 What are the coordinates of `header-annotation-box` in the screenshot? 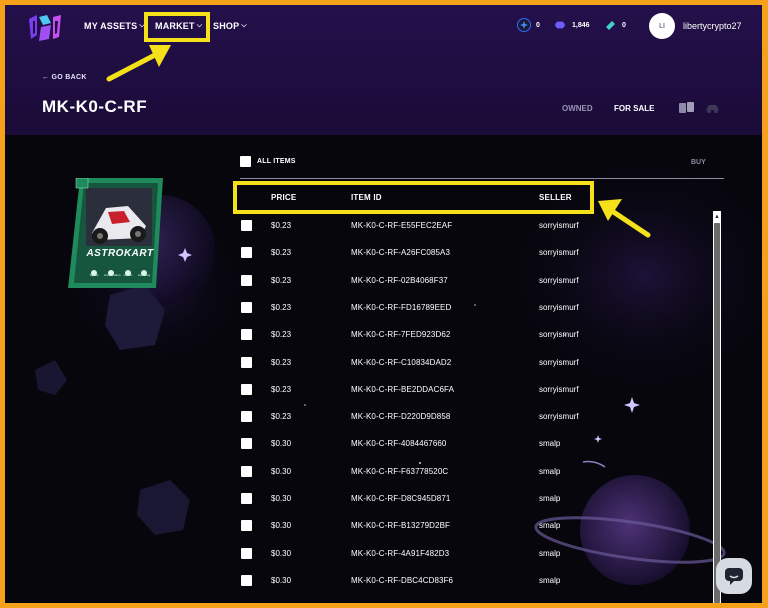 It's located at (413, 197).